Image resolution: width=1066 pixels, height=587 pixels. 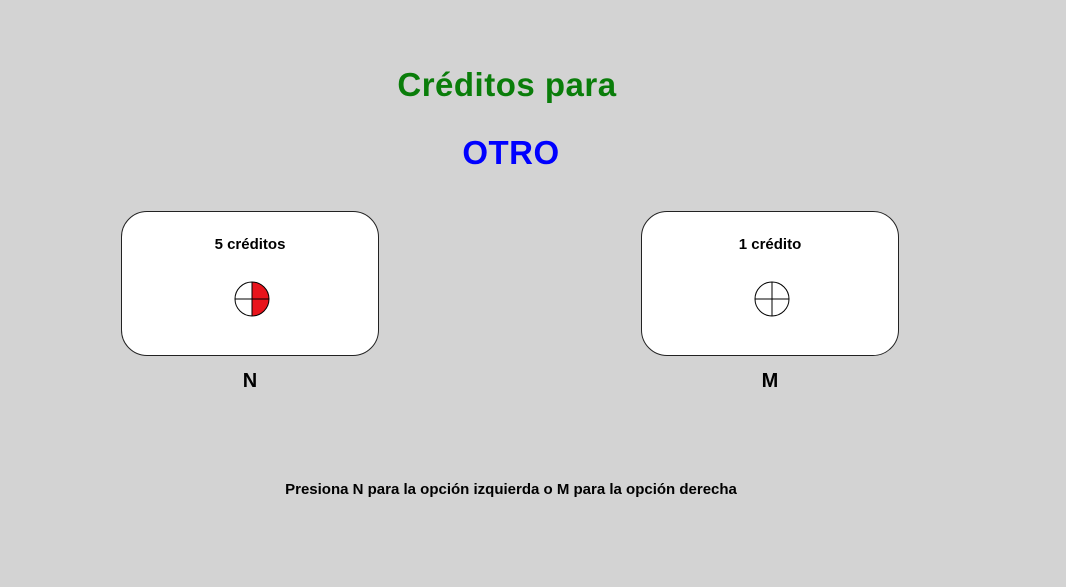 I want to click on option-card-right: 1 crédito, so click(x=770, y=283).